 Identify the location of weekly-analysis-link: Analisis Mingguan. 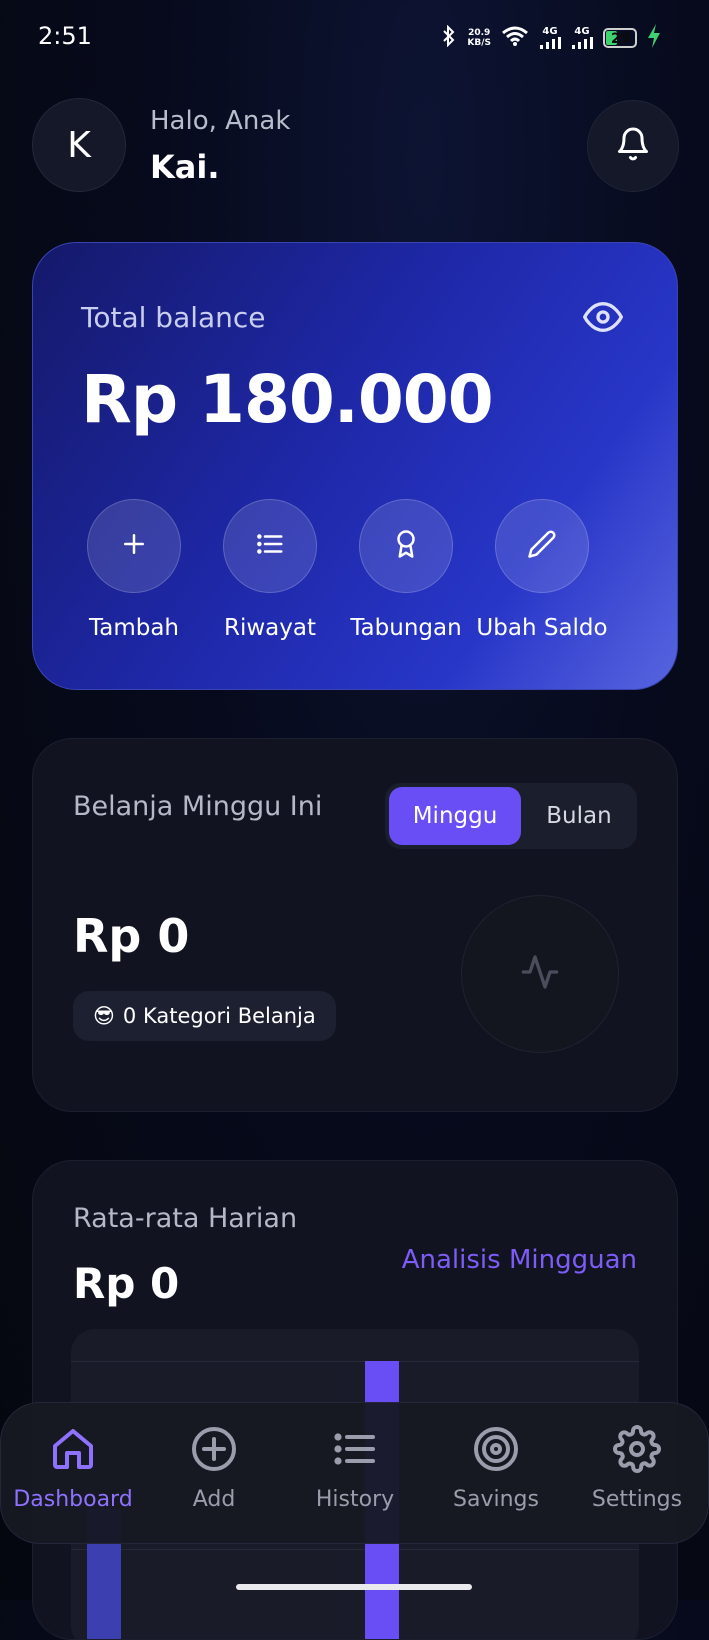
(519, 1260).